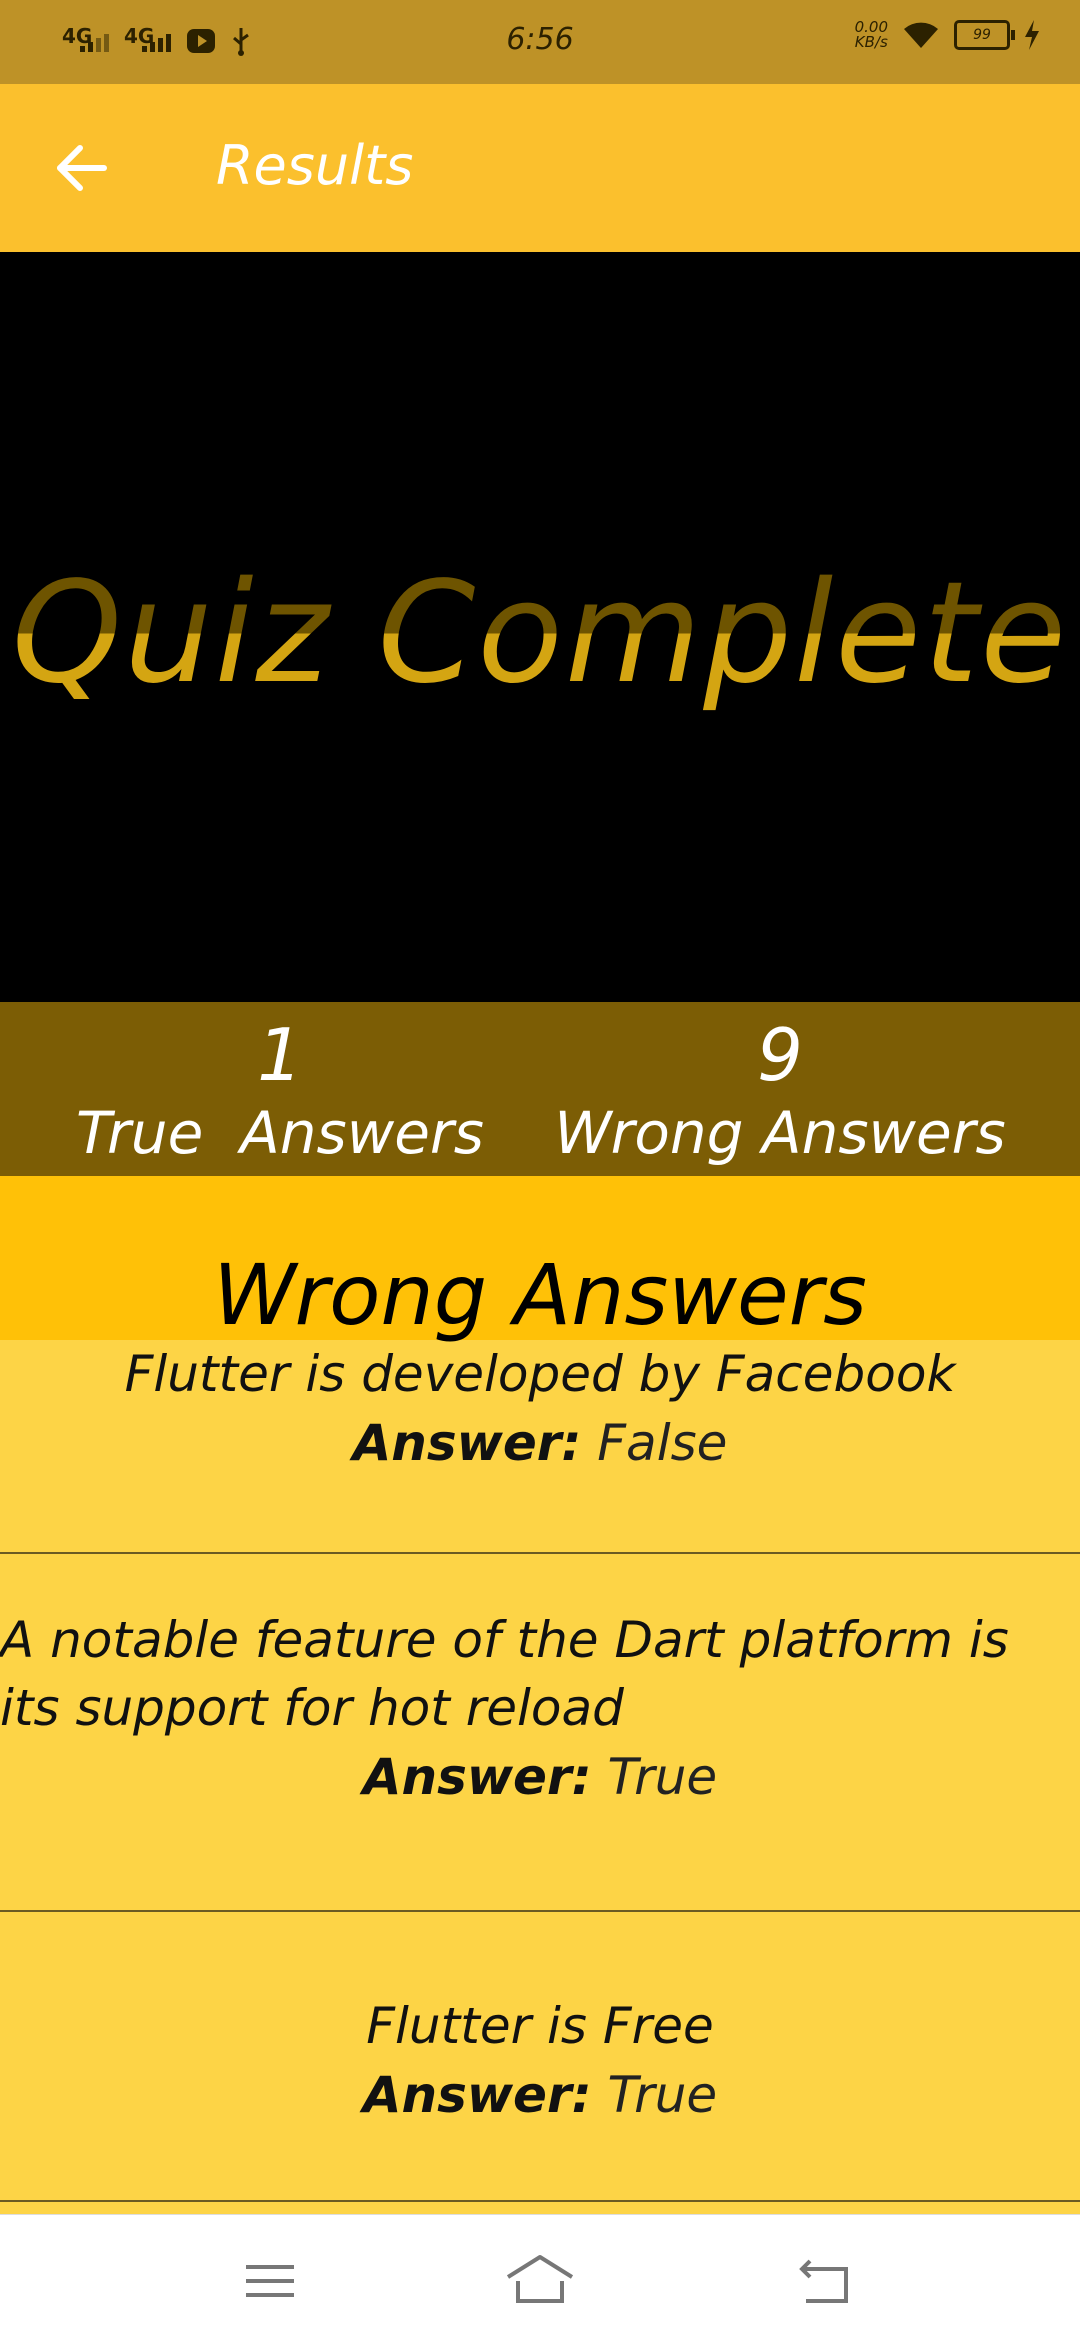 The height and width of the screenshot is (2341, 1080). What do you see at coordinates (280, 1055) in the screenshot?
I see `true-answers-count: 1` at bounding box center [280, 1055].